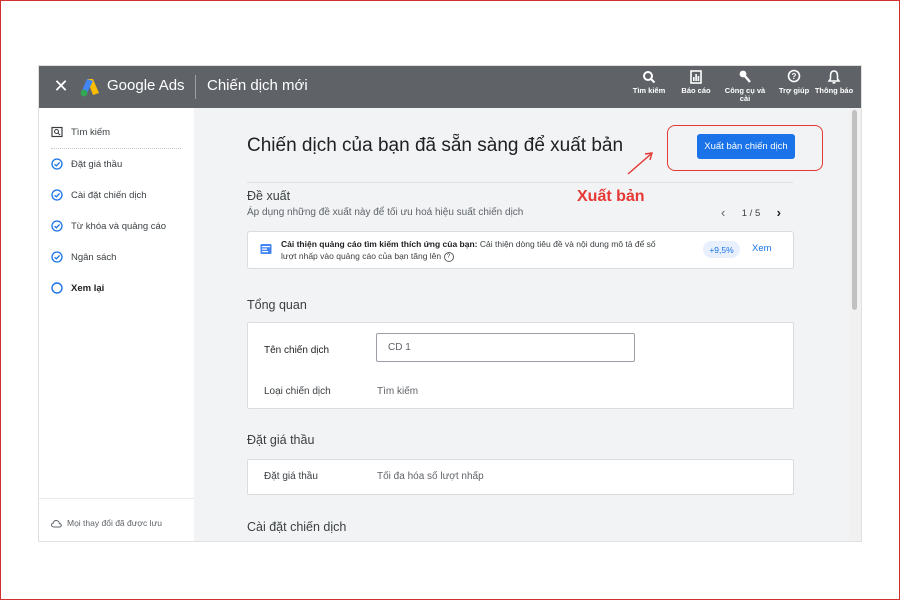 This screenshot has width=900, height=600. Describe the element at coordinates (57, 288) in the screenshot. I see `empty-circle-icon` at that location.